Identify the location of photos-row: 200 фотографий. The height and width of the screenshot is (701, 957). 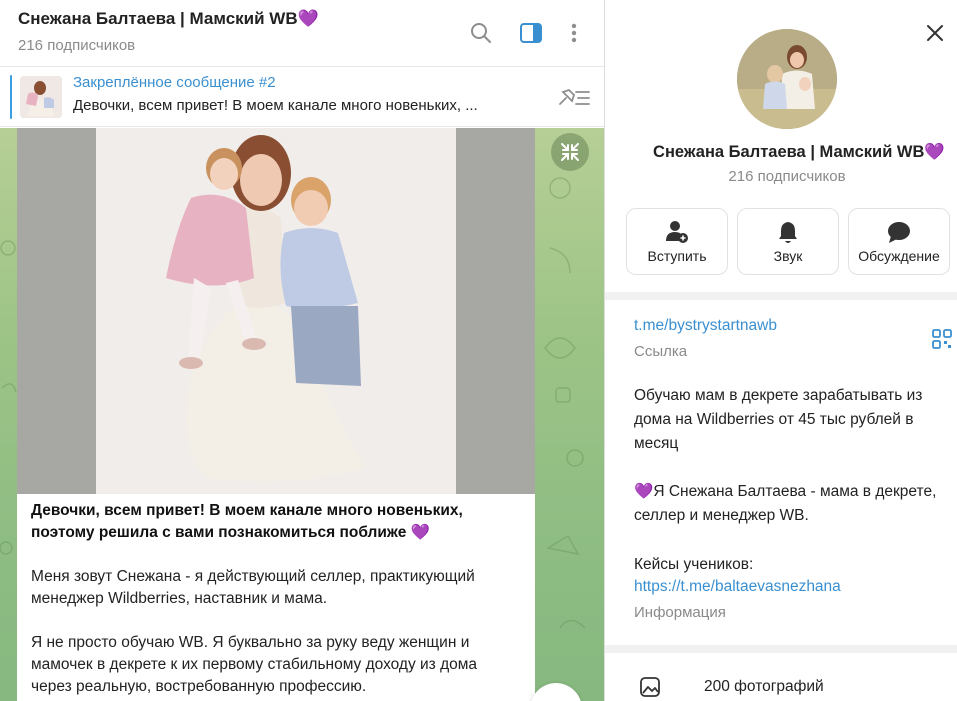
(781, 680).